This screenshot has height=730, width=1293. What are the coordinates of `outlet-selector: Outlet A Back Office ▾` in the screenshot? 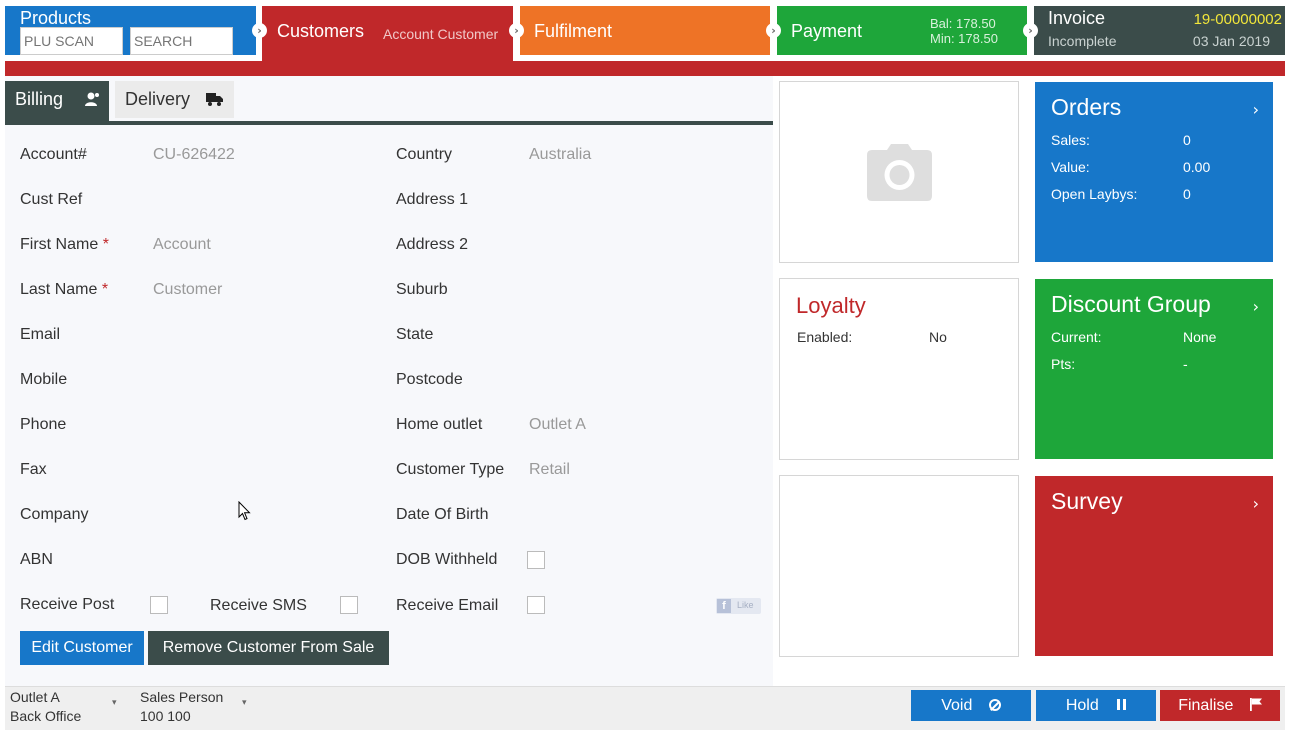 It's located at (65, 707).